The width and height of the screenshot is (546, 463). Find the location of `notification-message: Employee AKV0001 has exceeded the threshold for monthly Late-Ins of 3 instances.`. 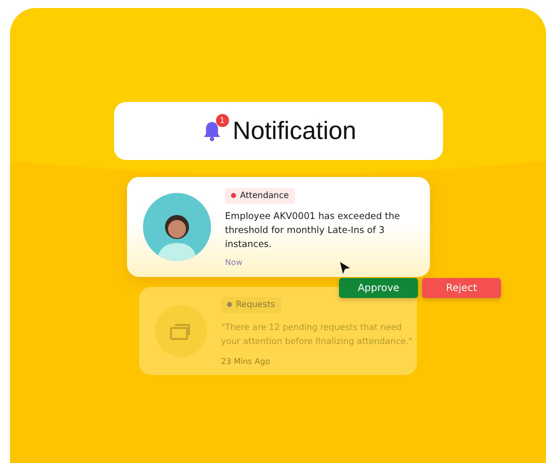

notification-message: Employee AKV0001 has exceeded the threshold for monthly Late-Ins of 3 instances. is located at coordinates (313, 231).